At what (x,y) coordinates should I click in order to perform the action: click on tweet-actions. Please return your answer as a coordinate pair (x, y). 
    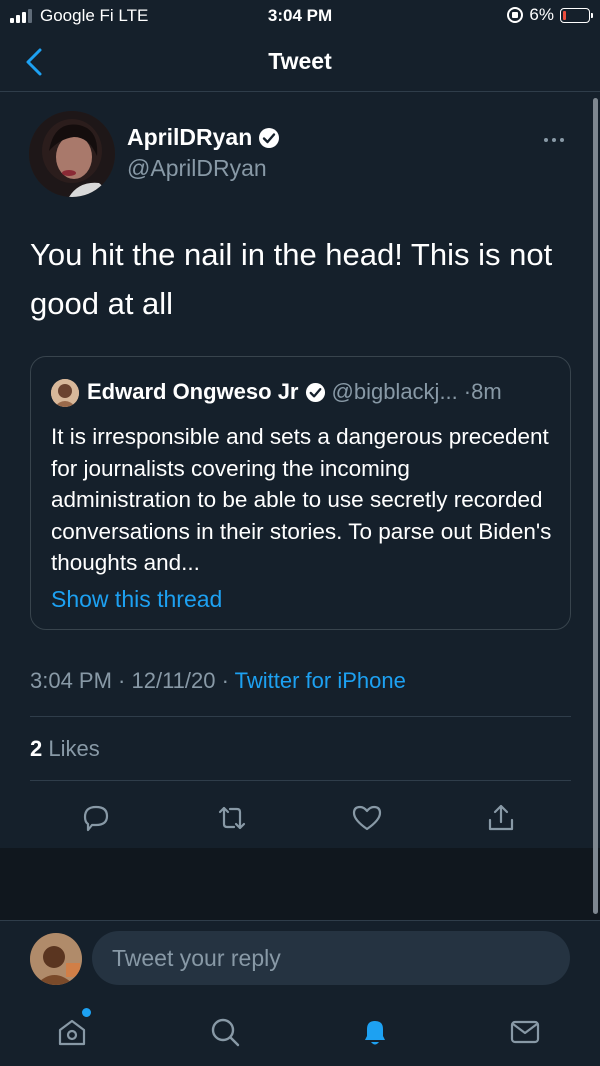
    Looking at the image, I should click on (300, 823).